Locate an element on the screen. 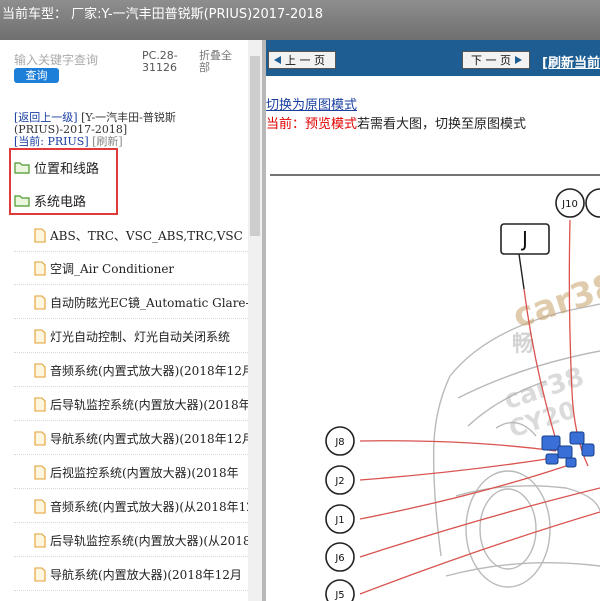  arrow-left-icon is located at coordinates (277, 60).